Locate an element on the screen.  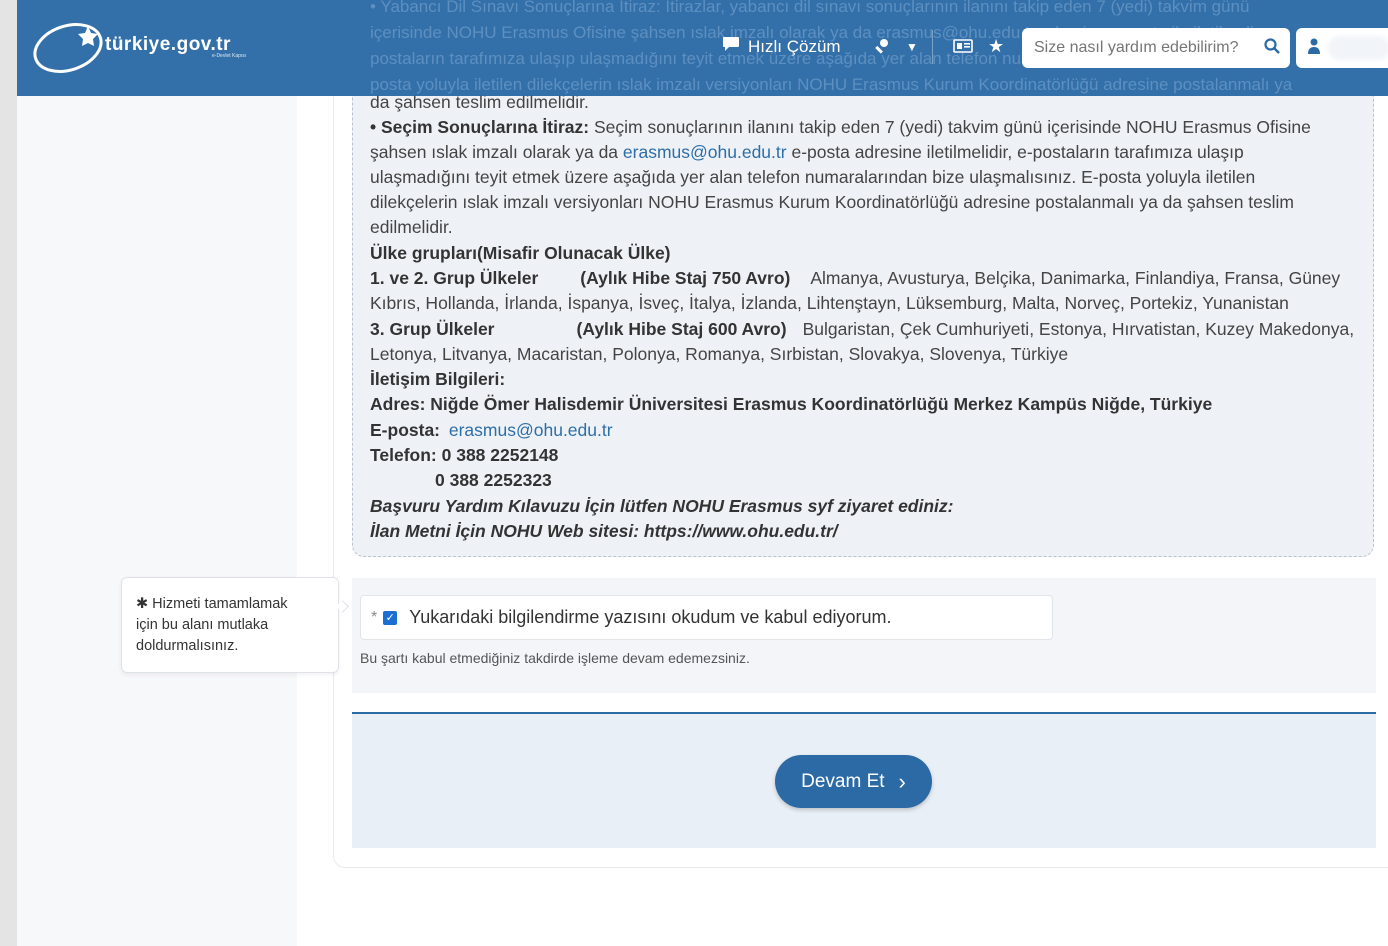
id-card-icon is located at coordinates (963, 48).